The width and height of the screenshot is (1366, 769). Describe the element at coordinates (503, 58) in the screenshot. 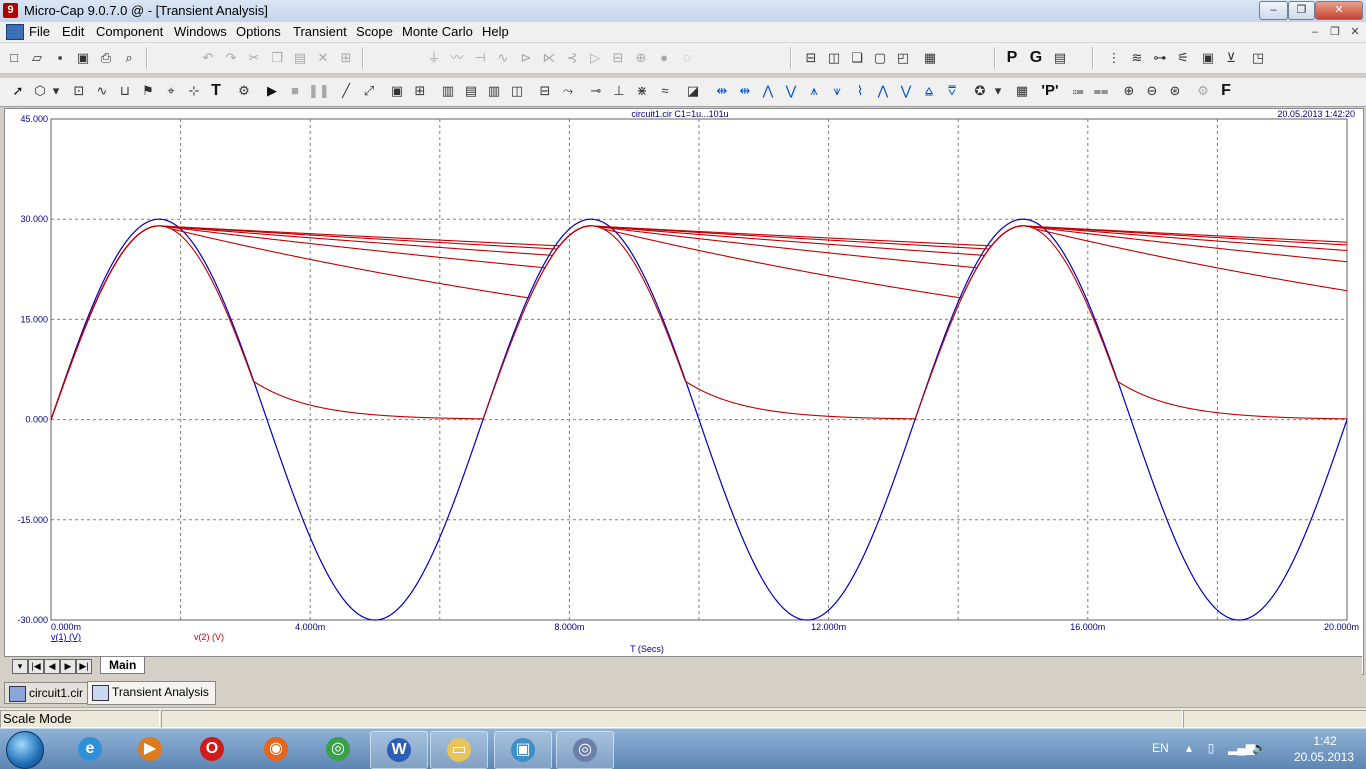

I see `inductor-icon: ∿` at that location.